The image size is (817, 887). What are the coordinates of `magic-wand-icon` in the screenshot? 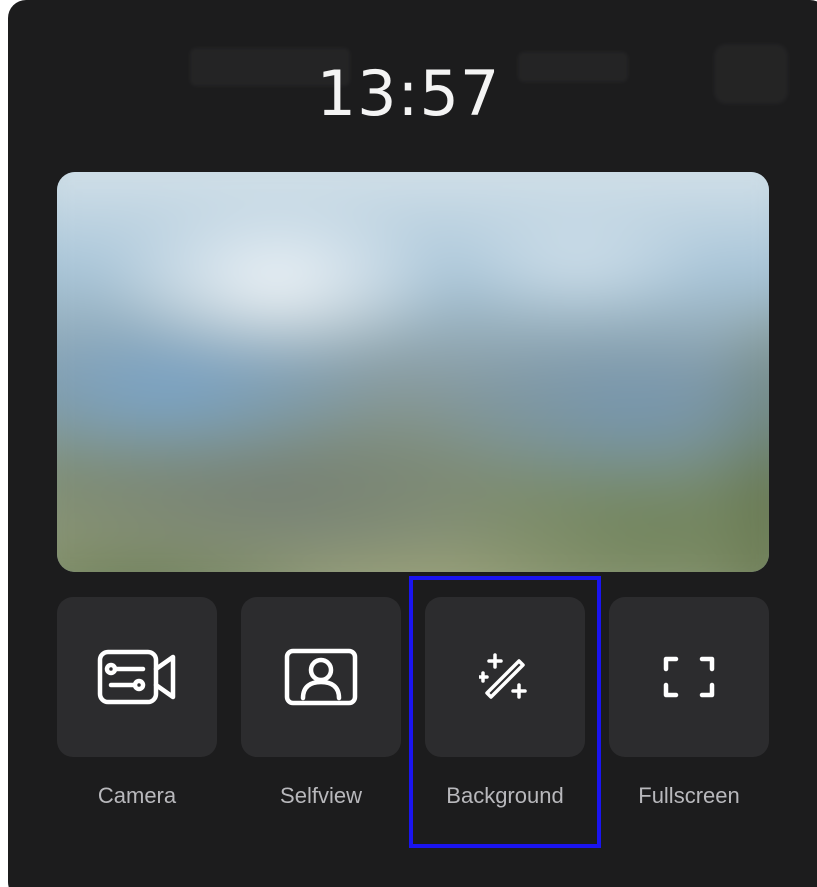 It's located at (505, 677).